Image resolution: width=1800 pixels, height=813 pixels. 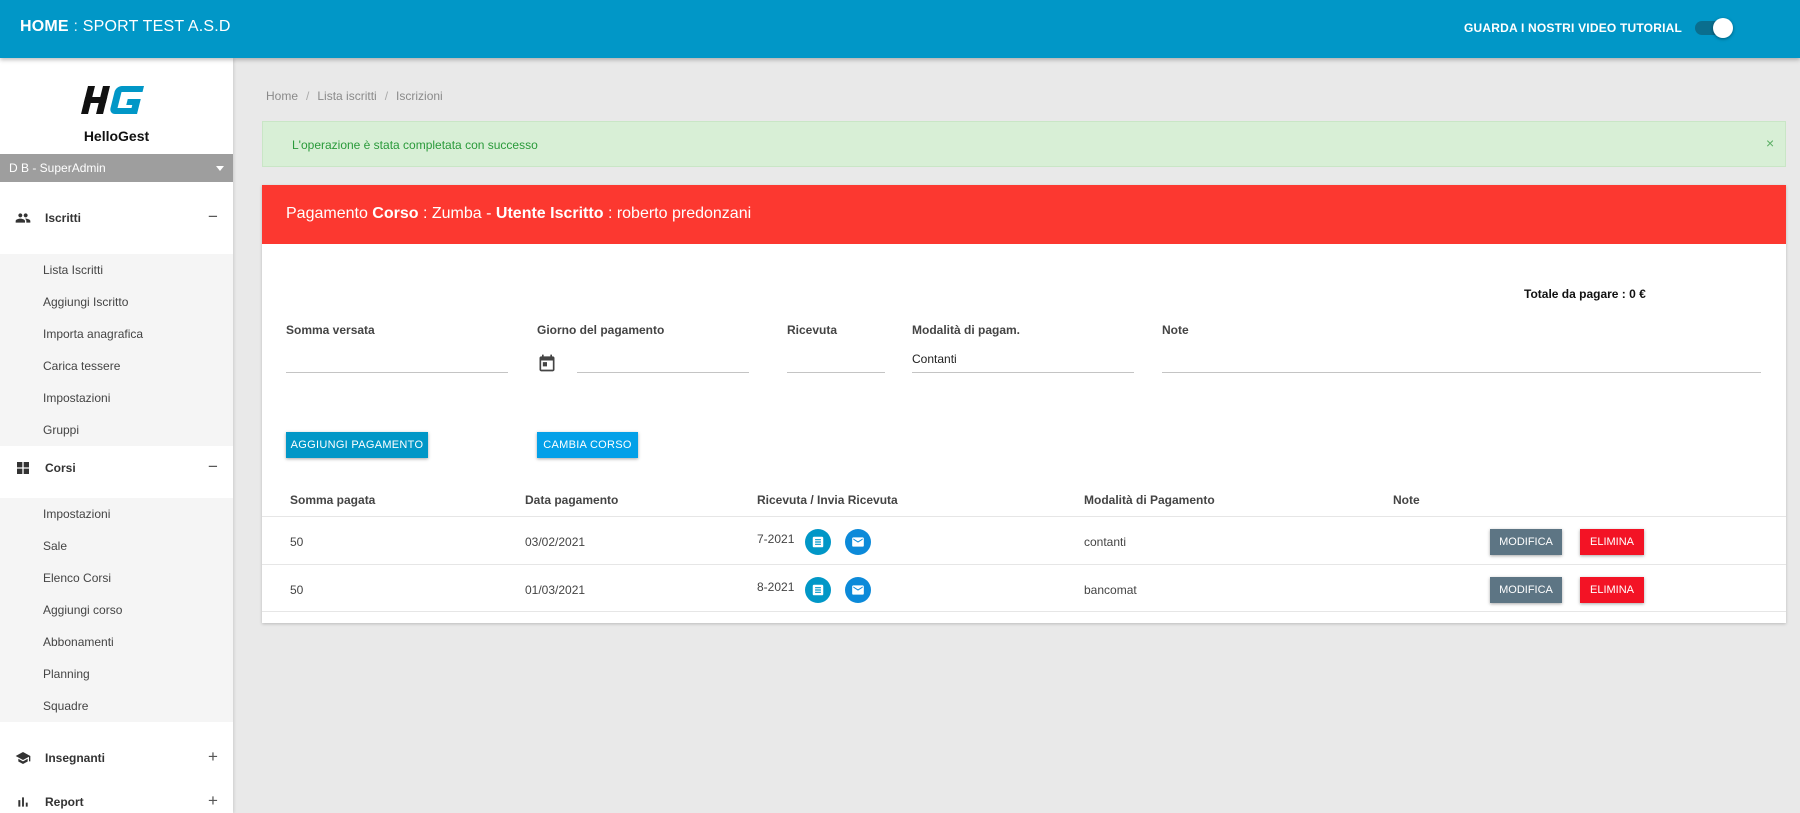 What do you see at coordinates (116, 674) in the screenshot?
I see `sidebar-item-planning: Planning` at bounding box center [116, 674].